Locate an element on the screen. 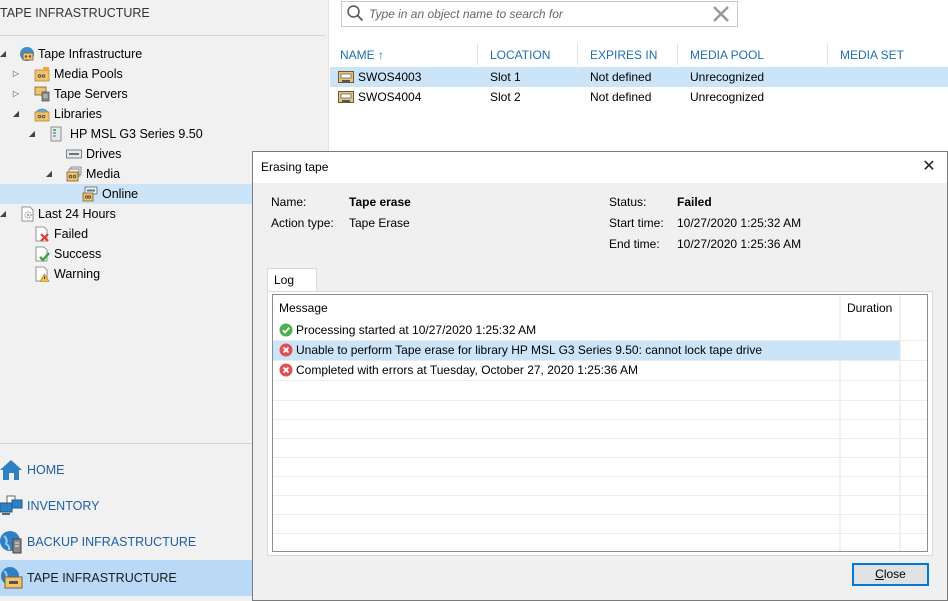 The height and width of the screenshot is (601, 948). tree-label: Libraries is located at coordinates (78, 114).